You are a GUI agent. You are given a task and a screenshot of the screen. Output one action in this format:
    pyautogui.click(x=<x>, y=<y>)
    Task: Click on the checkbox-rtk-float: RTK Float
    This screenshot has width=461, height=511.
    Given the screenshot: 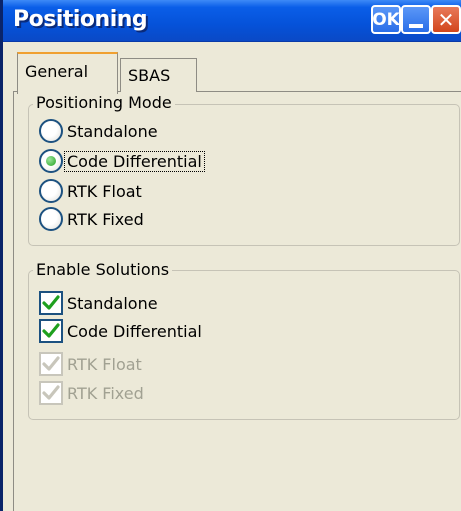 What is the action you would take?
    pyautogui.click(x=90, y=364)
    